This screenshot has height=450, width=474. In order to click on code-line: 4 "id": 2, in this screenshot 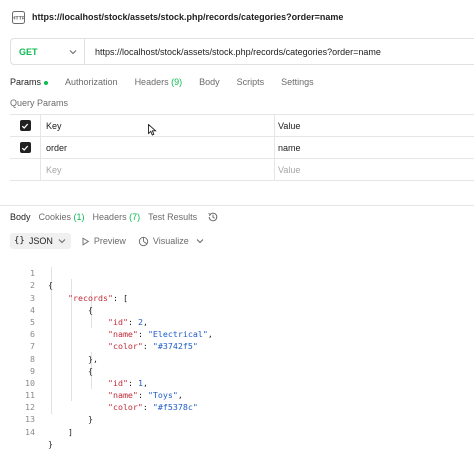, I will do `click(237, 309)`.